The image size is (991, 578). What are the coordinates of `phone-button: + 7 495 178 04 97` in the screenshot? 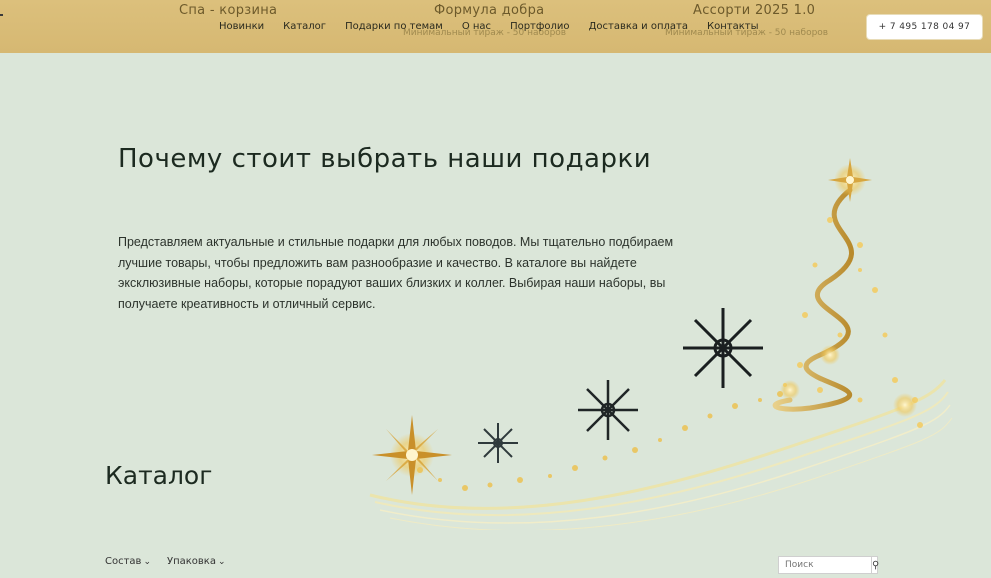 It's located at (924, 27).